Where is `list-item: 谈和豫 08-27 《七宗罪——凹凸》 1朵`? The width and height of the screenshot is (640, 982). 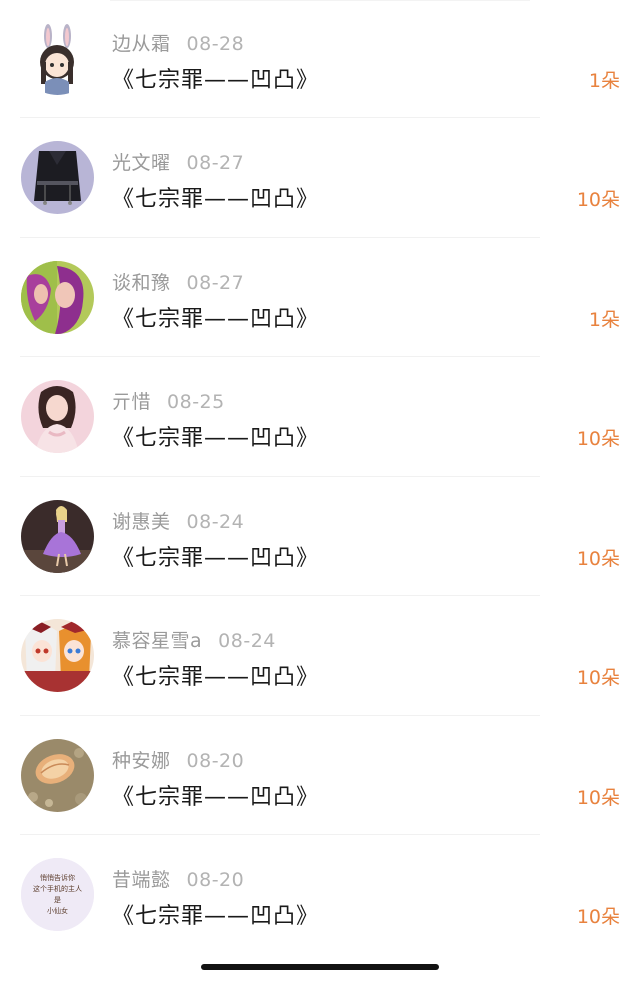 list-item: 谈和豫 08-27 《七宗罪——凹凸》 1朵 is located at coordinates (320, 297).